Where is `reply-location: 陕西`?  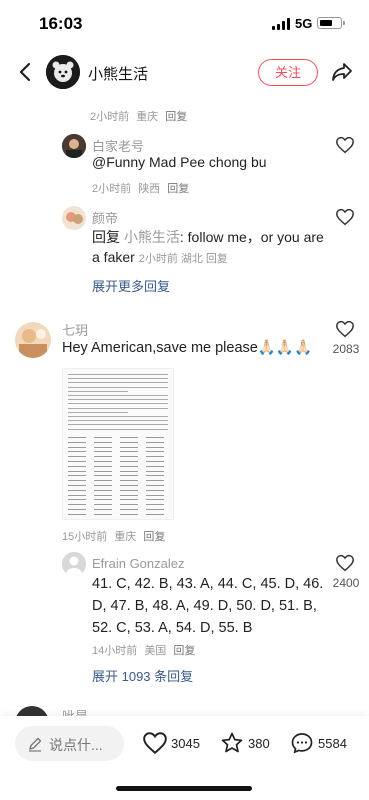 reply-location: 陕西 is located at coordinates (149, 189).